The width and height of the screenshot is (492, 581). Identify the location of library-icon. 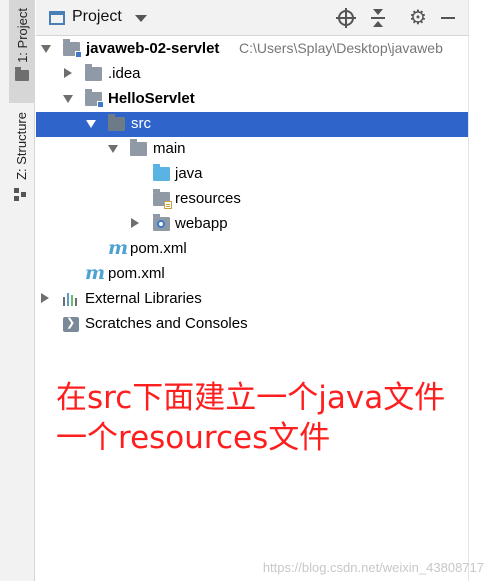
(71, 299).